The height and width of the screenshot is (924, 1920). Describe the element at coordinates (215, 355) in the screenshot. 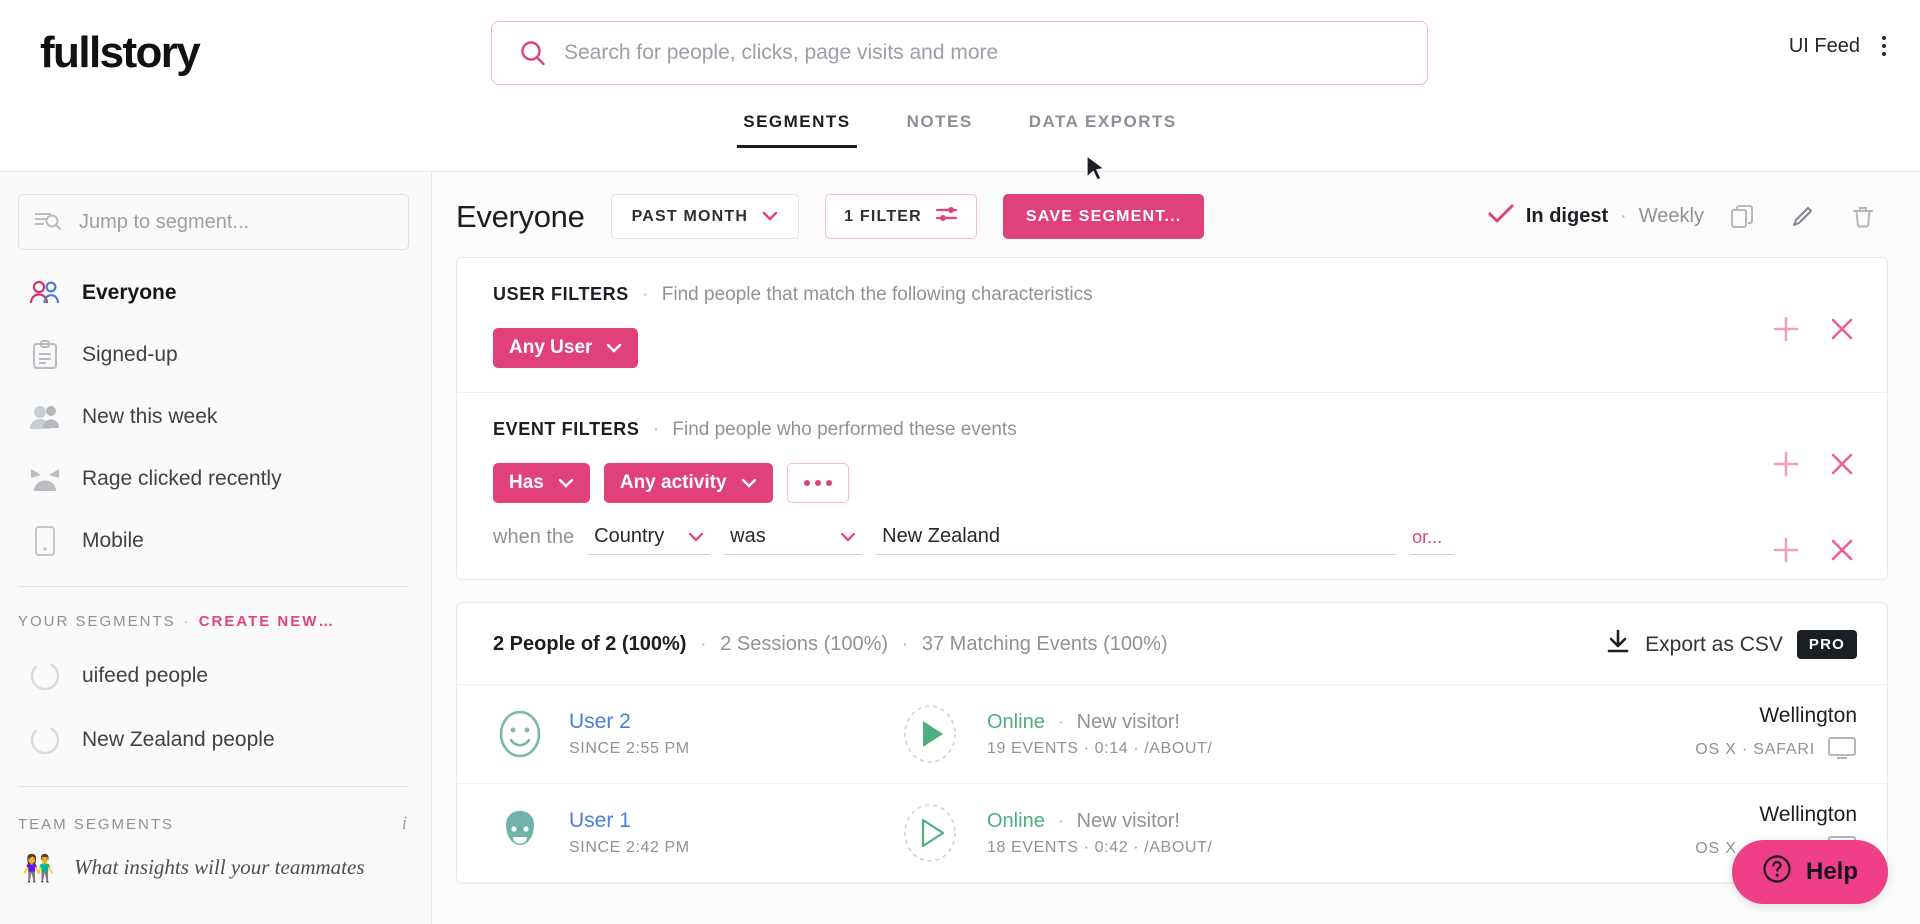

I see `sidebar-item-signed-up: Signed-up` at that location.